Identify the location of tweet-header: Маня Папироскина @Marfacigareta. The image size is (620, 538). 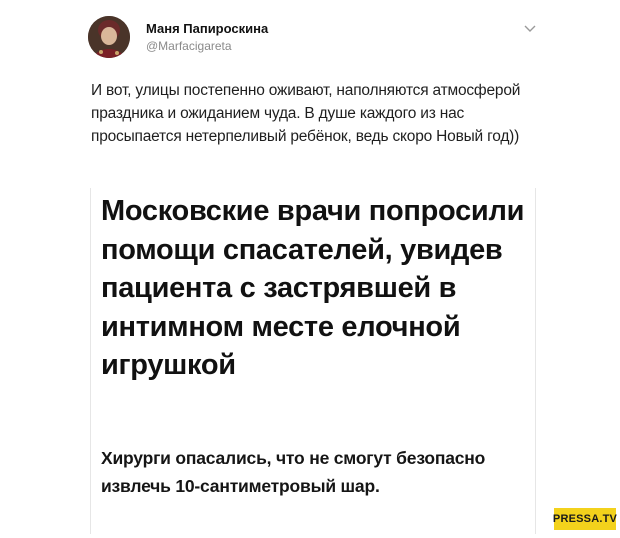
(313, 37).